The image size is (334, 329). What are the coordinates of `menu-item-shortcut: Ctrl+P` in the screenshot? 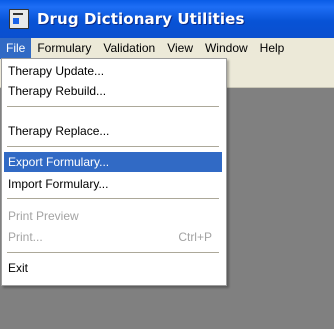 It's located at (195, 237).